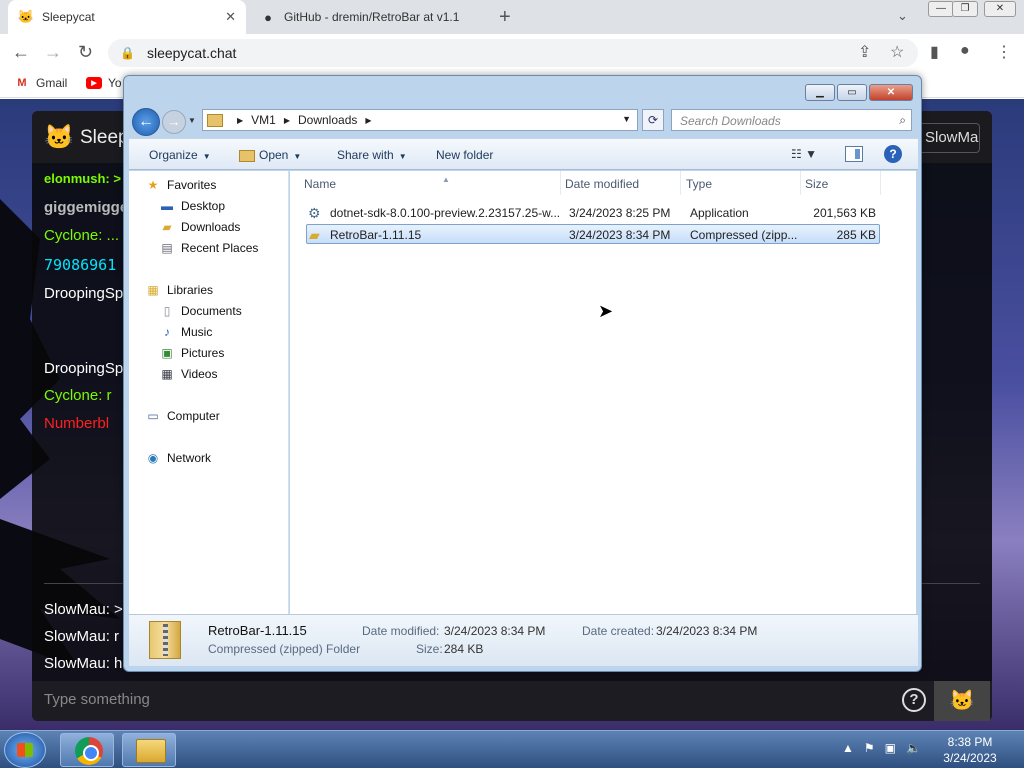 The width and height of the screenshot is (1024, 768). What do you see at coordinates (167, 374) in the screenshot?
I see `videos-icon: ▦` at bounding box center [167, 374].